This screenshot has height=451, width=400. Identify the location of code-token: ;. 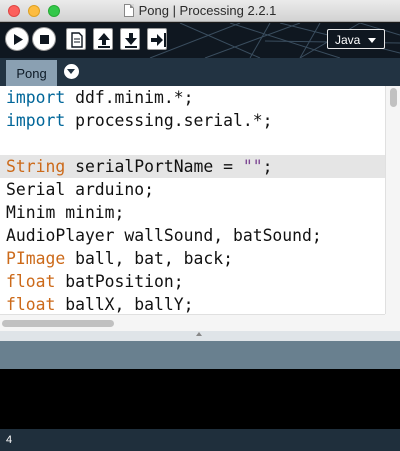
(267, 166).